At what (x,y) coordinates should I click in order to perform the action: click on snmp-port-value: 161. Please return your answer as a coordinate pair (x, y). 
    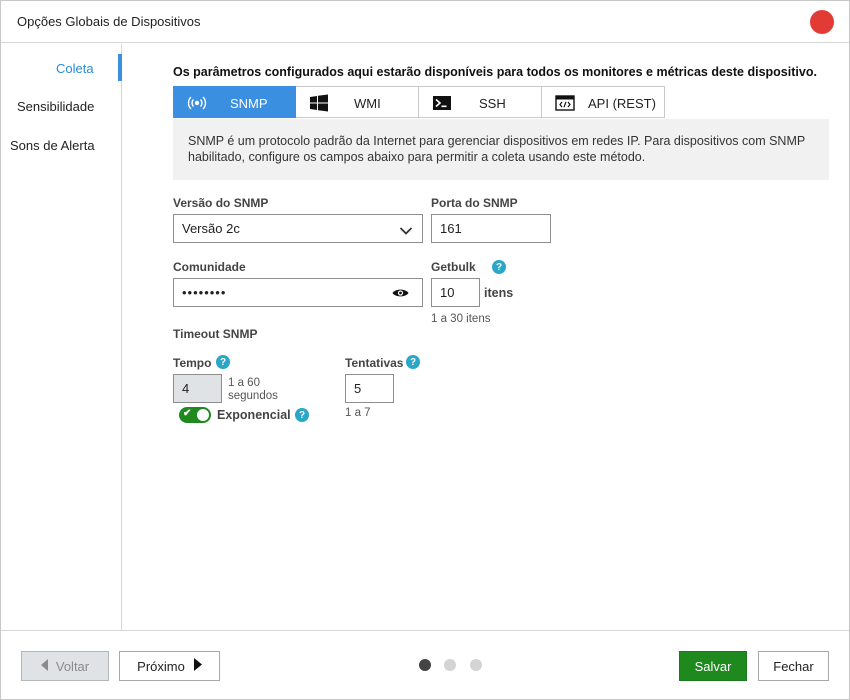
    Looking at the image, I should click on (451, 228).